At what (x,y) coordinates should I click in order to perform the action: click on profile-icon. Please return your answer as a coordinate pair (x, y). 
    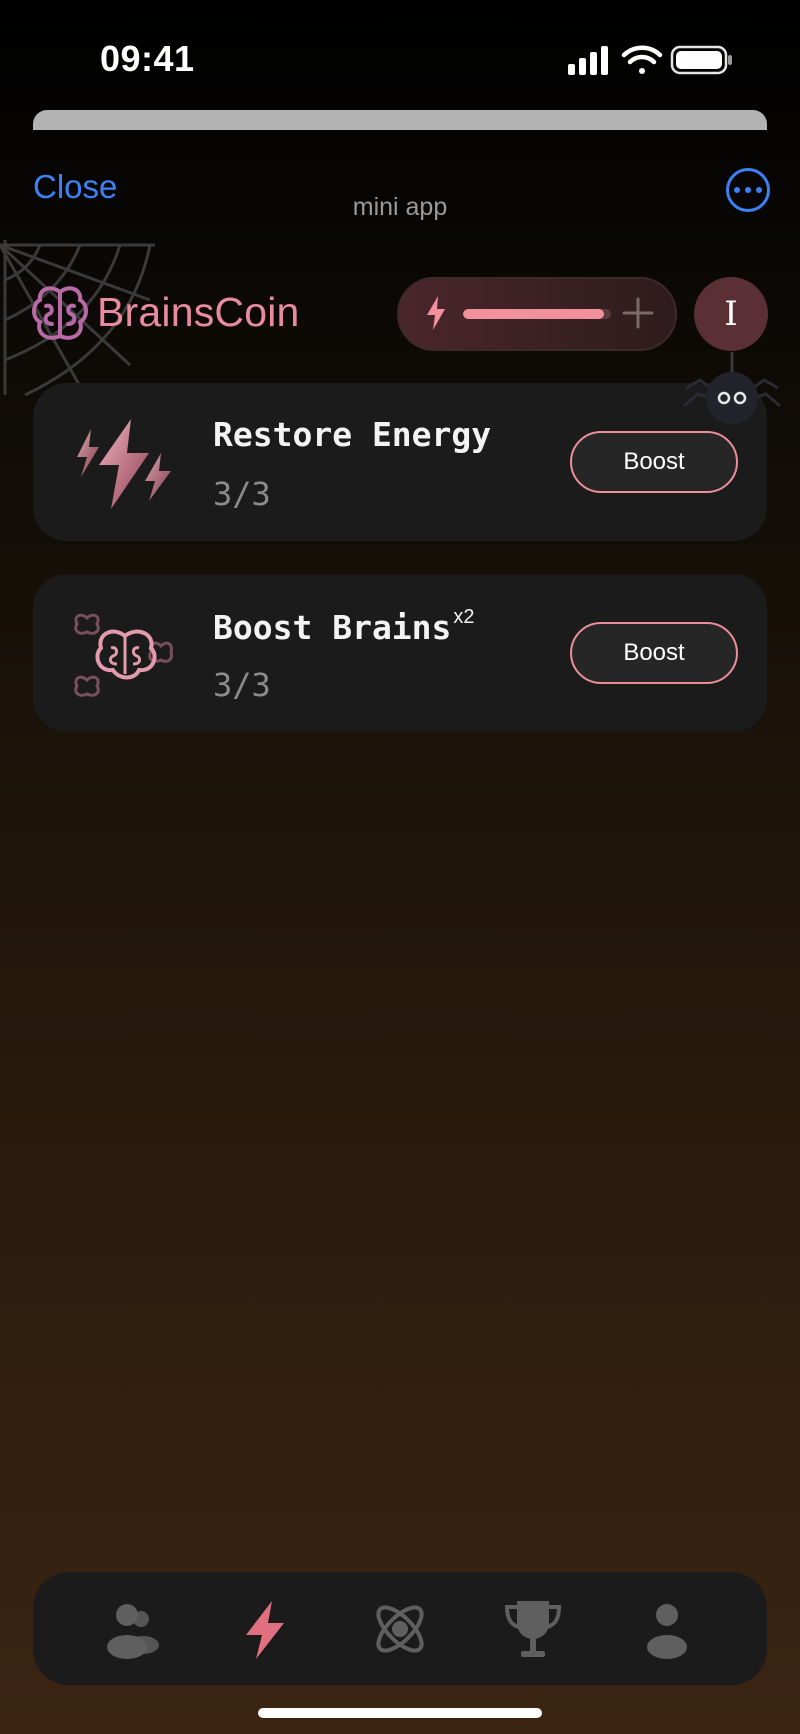
    Looking at the image, I should click on (667, 1629).